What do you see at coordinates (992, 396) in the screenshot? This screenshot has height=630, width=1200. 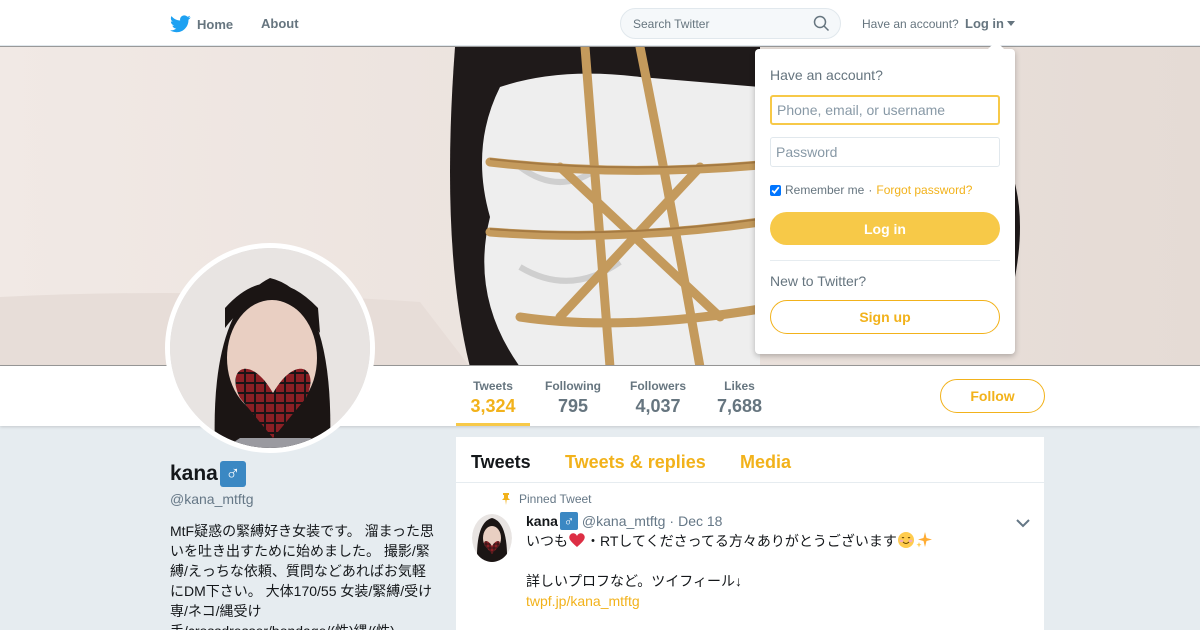 I see `follow-button: Follow` at bounding box center [992, 396].